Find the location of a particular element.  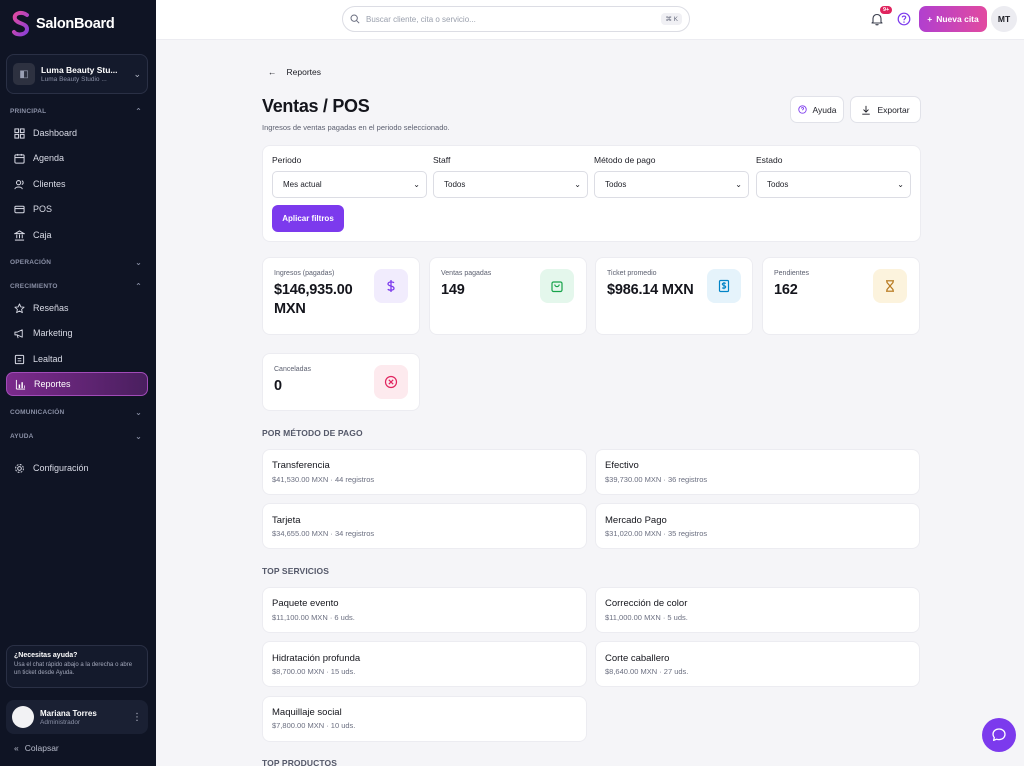

sidebar-item-agenda: Agenda is located at coordinates (77, 158).